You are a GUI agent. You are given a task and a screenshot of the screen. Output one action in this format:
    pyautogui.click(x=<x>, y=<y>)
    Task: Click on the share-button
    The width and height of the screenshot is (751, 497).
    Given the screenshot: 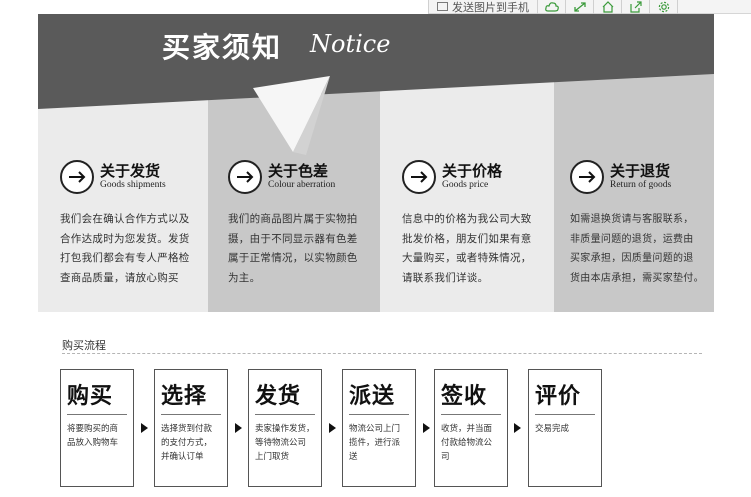 What is the action you would take?
    pyautogui.click(x=636, y=7)
    